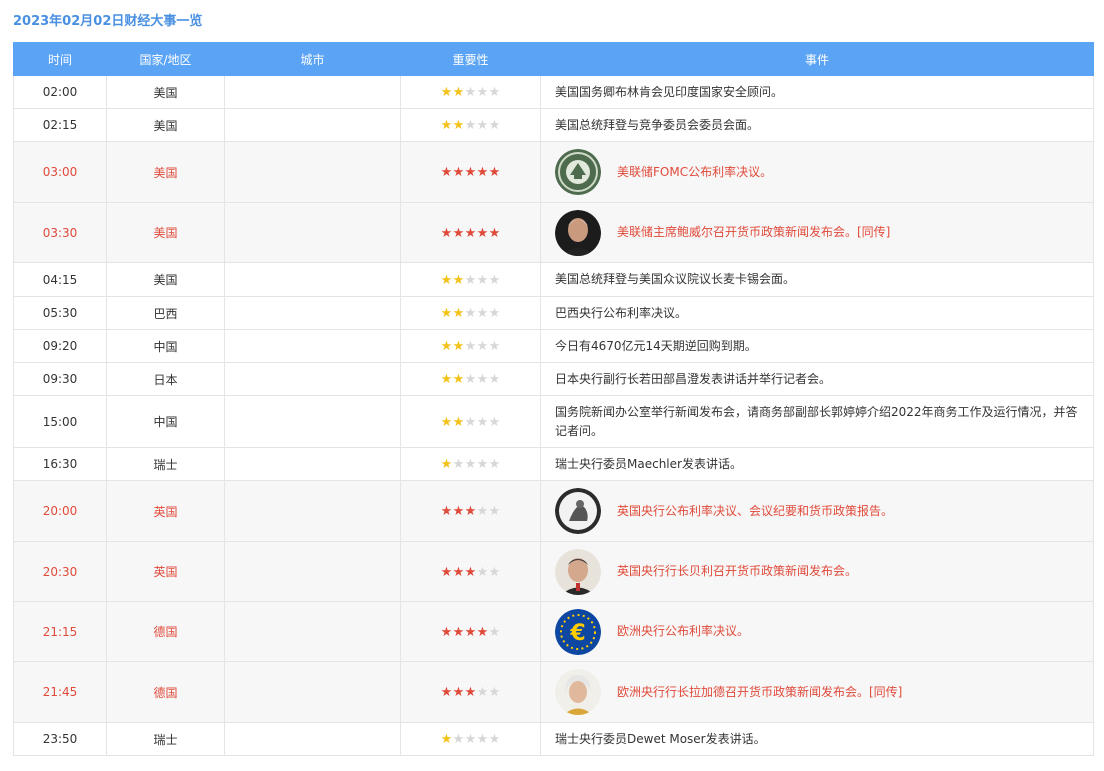 Image resolution: width=1104 pixels, height=771 pixels. I want to click on event-cell: 美国总统拜登与美国众议院议长麦卡锡会面。, so click(817, 279).